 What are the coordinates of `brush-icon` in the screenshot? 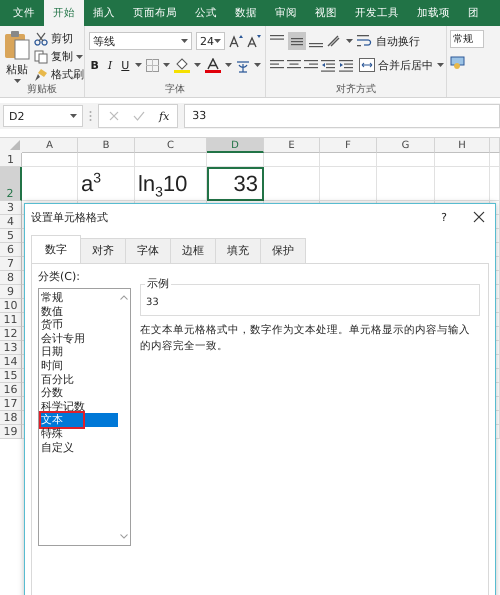 It's located at (41, 75).